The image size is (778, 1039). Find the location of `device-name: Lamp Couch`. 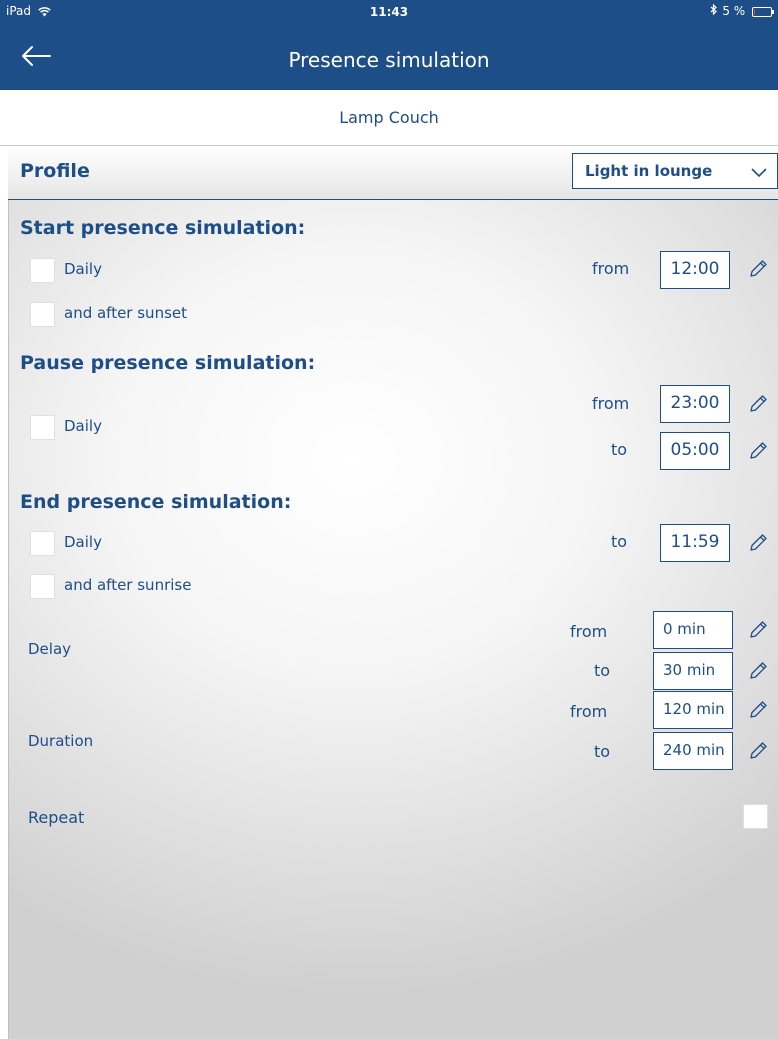

device-name: Lamp Couch is located at coordinates (389, 117).